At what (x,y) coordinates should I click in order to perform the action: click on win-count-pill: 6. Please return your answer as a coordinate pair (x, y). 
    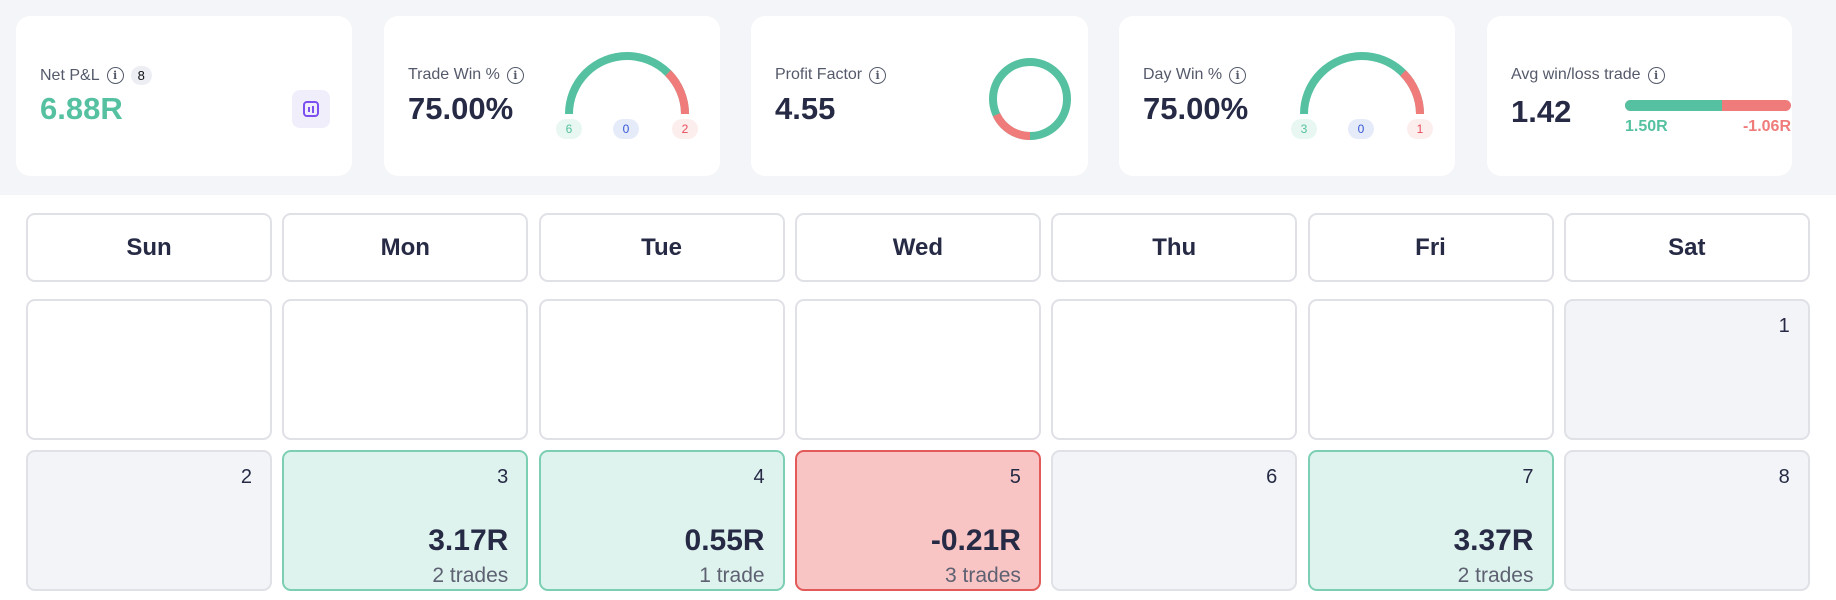
    Looking at the image, I should click on (569, 129).